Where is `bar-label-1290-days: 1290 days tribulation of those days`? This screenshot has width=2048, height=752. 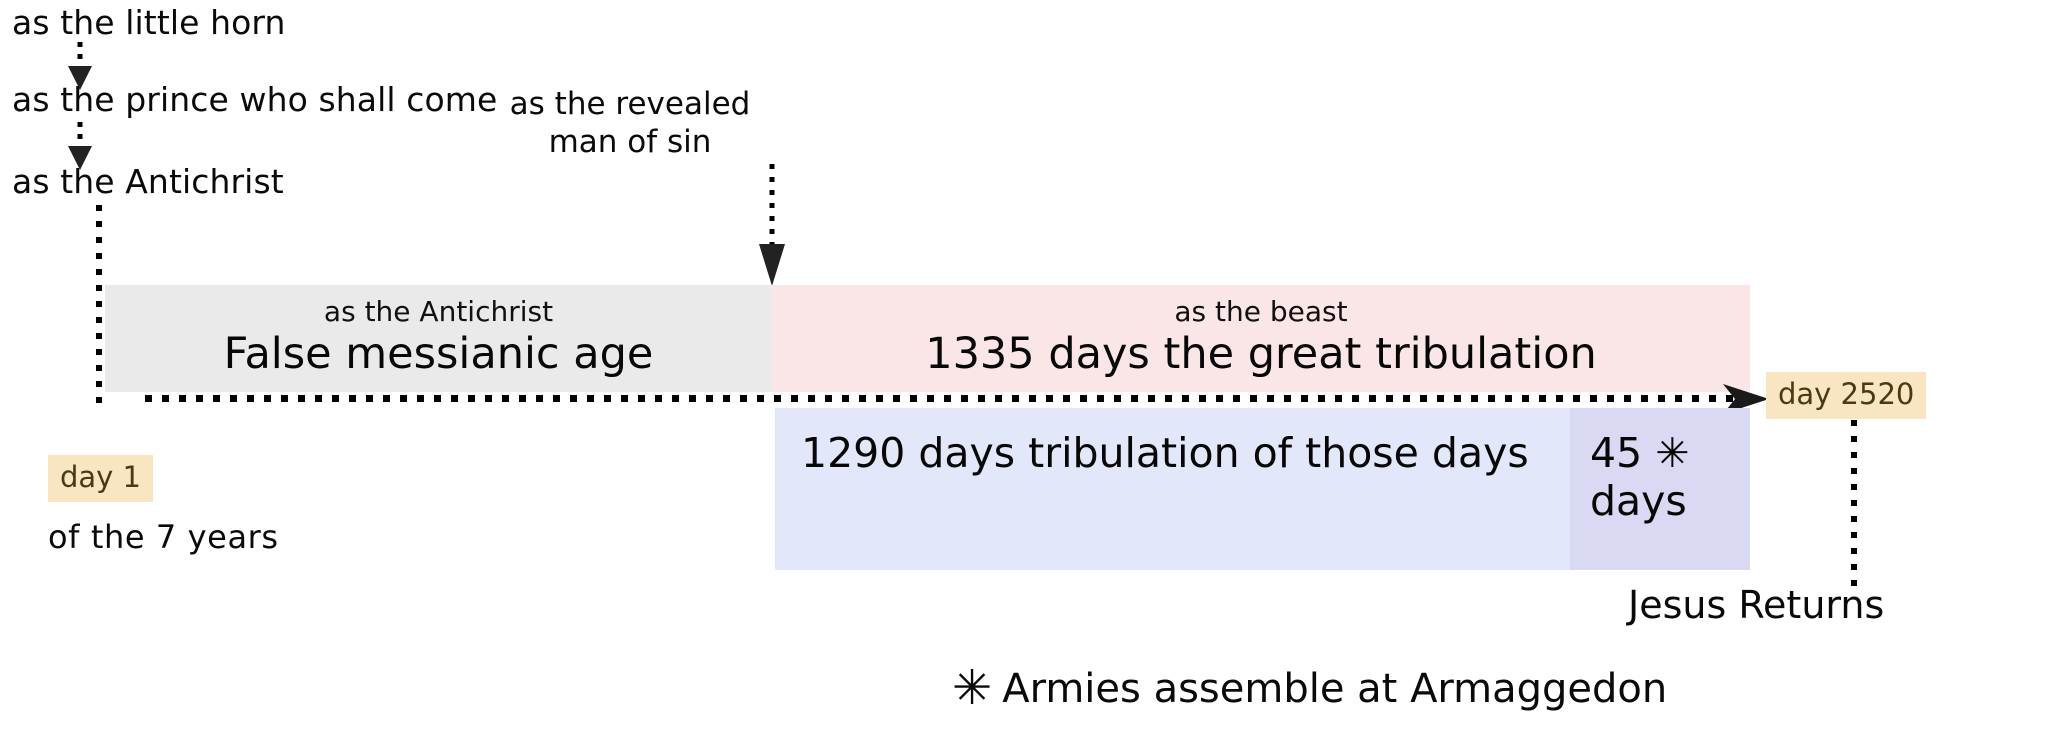 bar-label-1290-days: 1290 days tribulation of those days is located at coordinates (1165, 453).